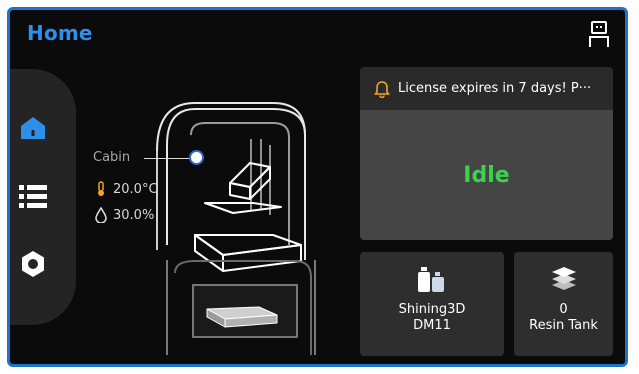  What do you see at coordinates (135, 189) in the screenshot?
I see `temperature-value: 20.0°C` at bounding box center [135, 189].